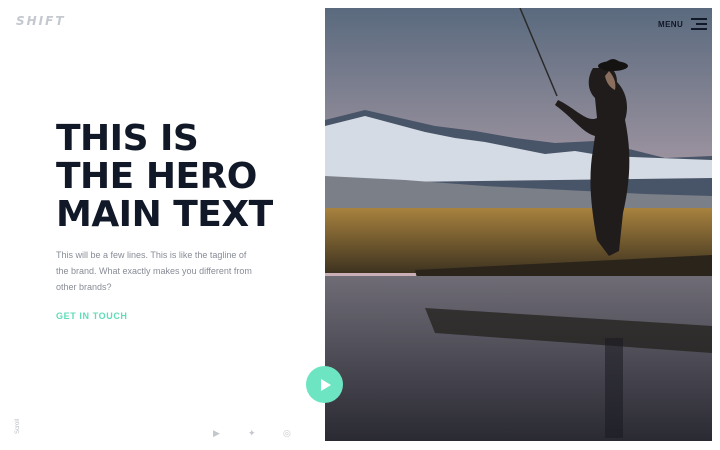  Describe the element at coordinates (324, 384) in the screenshot. I see `play-video-button` at that location.